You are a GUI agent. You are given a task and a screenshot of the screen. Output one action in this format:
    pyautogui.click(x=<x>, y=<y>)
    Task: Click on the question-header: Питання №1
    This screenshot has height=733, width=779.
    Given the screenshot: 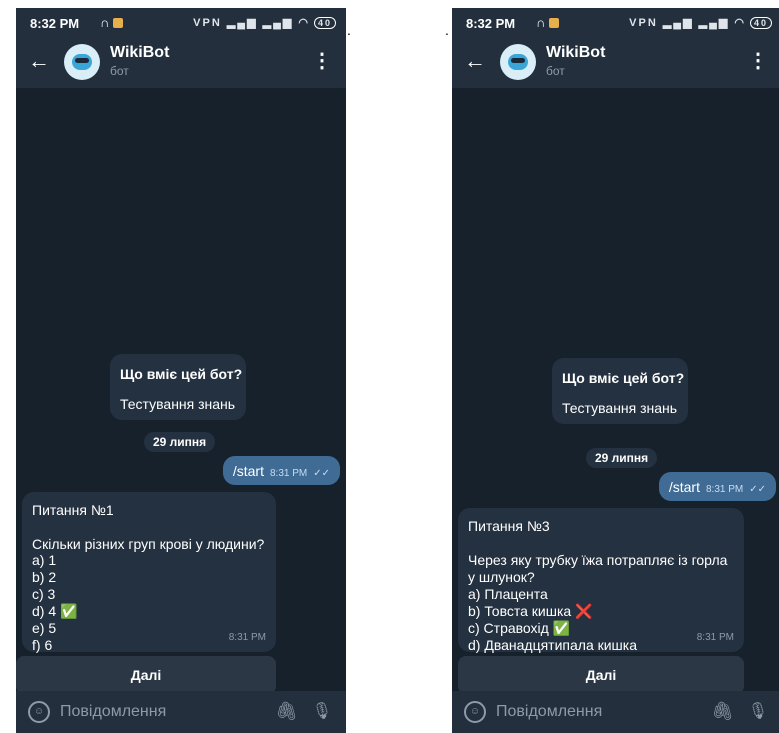 What is the action you would take?
    pyautogui.click(x=73, y=510)
    